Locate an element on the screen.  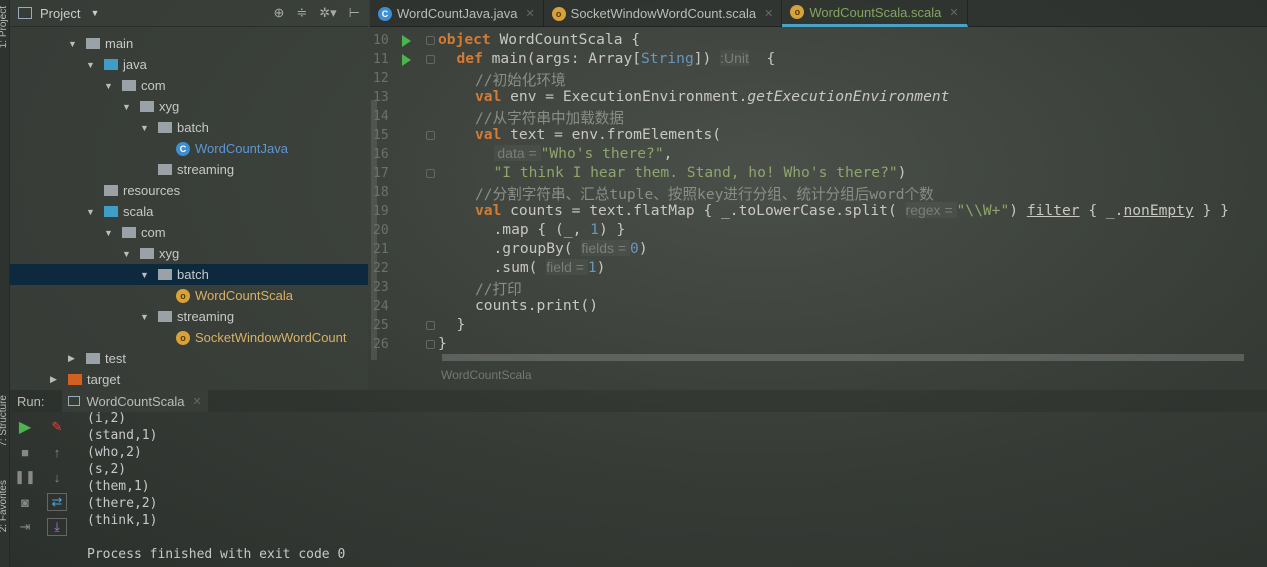
code-line: //从字符串中加载数据 is located at coordinates (531, 117).